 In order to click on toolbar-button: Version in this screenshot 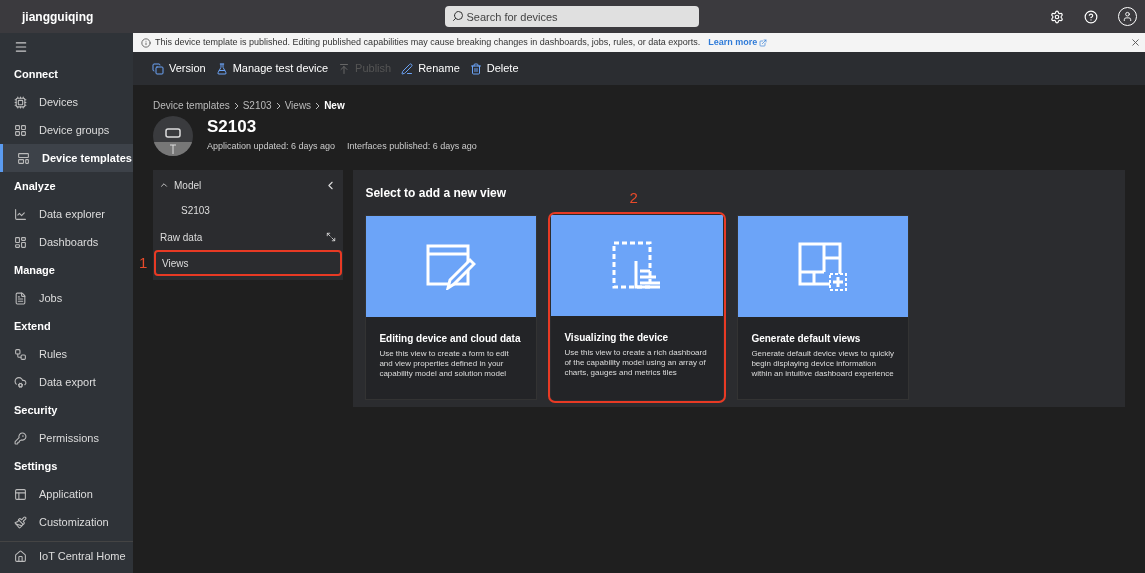, I will do `click(179, 68)`.